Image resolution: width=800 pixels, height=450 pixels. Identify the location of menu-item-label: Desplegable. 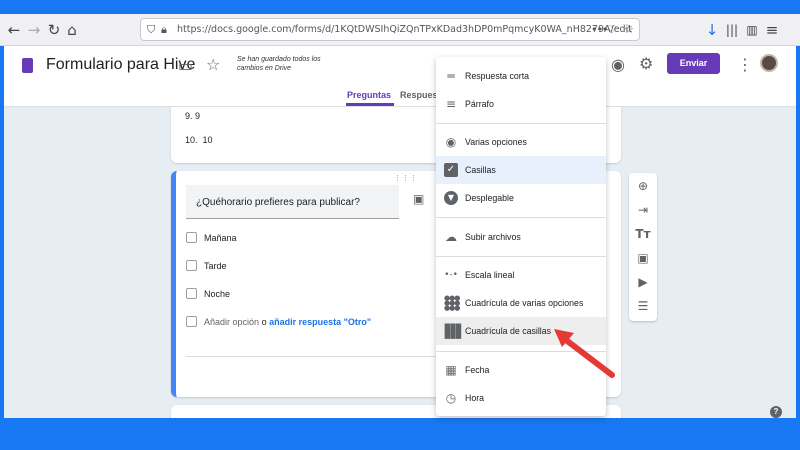
(489, 198).